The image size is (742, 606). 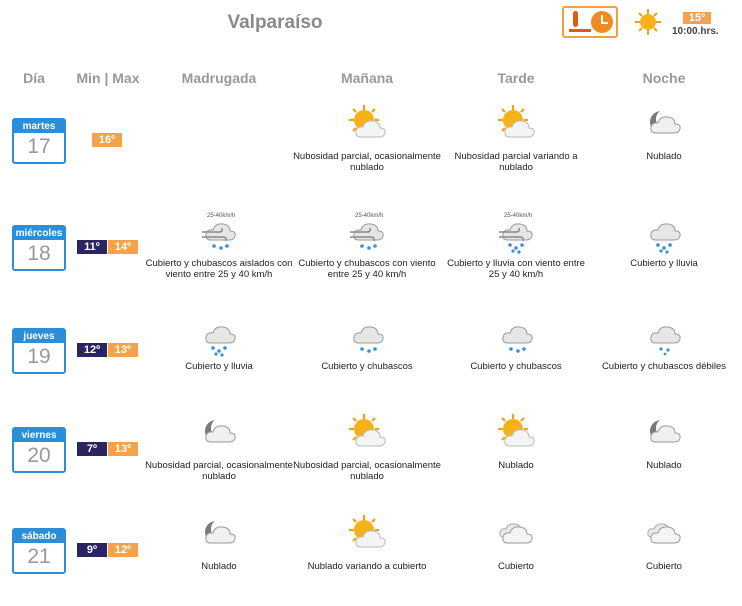 What do you see at coordinates (664, 78) in the screenshot?
I see `header-noche: Noche` at bounding box center [664, 78].